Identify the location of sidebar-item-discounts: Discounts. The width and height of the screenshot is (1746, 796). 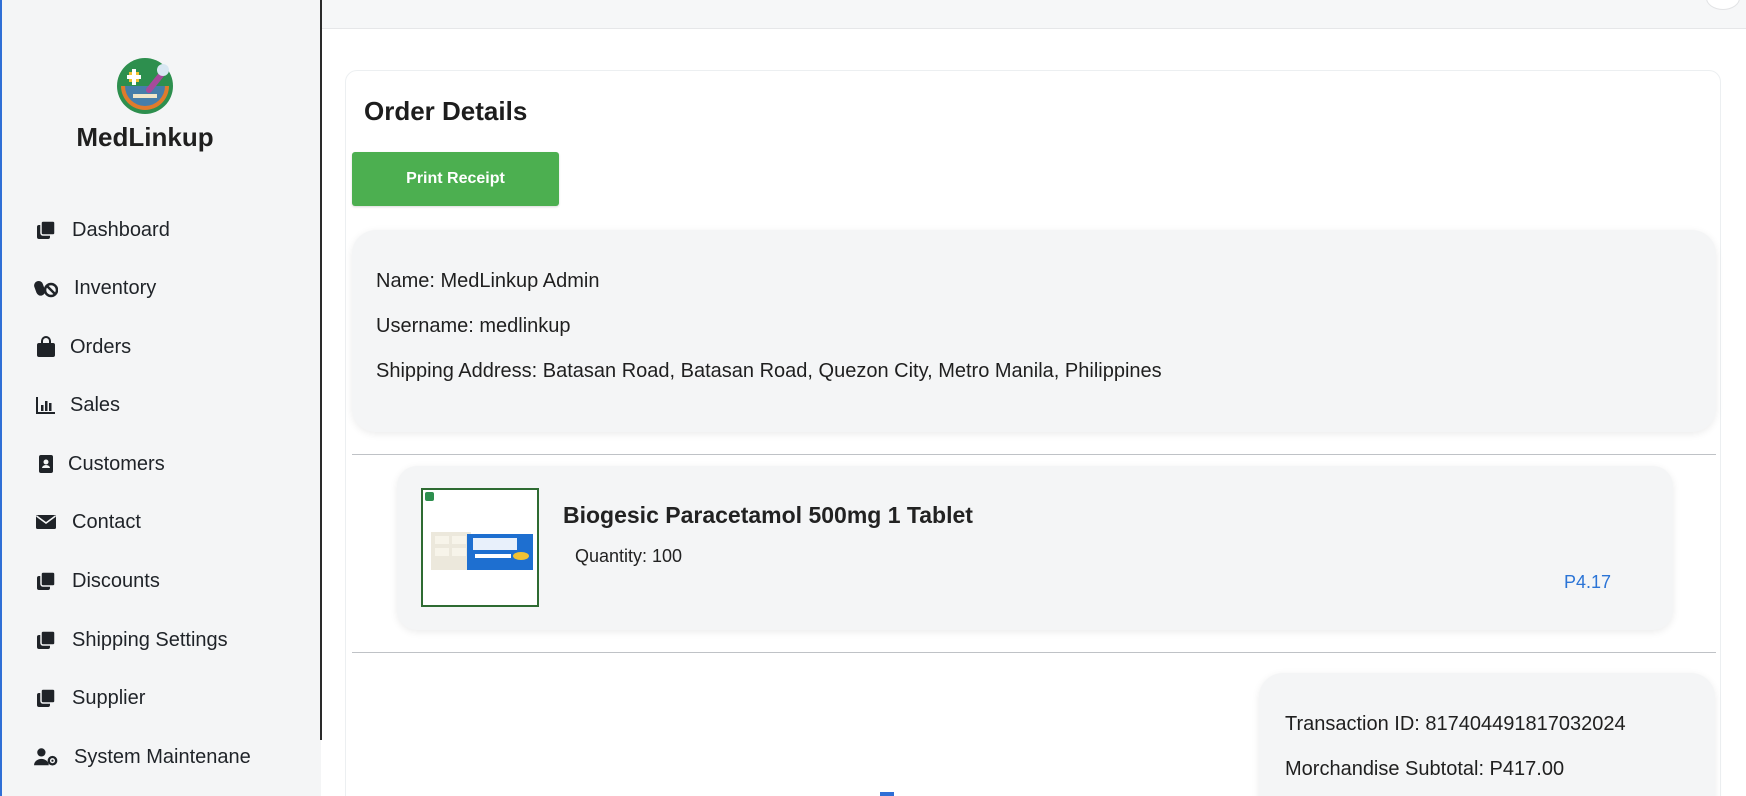
(97, 581).